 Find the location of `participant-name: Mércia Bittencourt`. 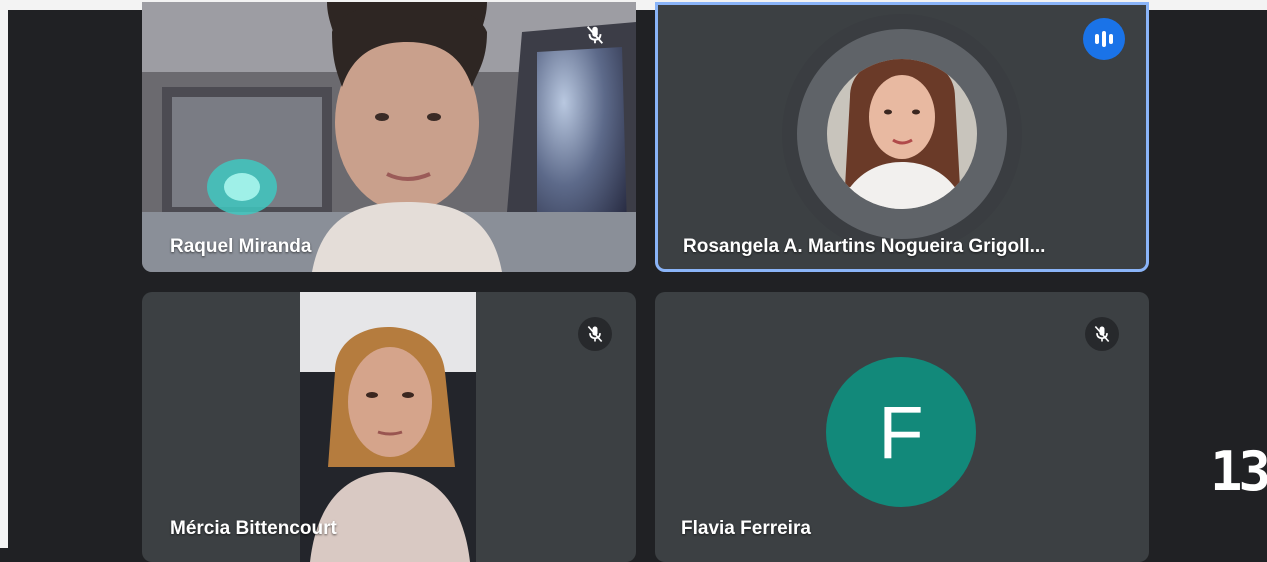

participant-name: Mércia Bittencourt is located at coordinates (253, 528).